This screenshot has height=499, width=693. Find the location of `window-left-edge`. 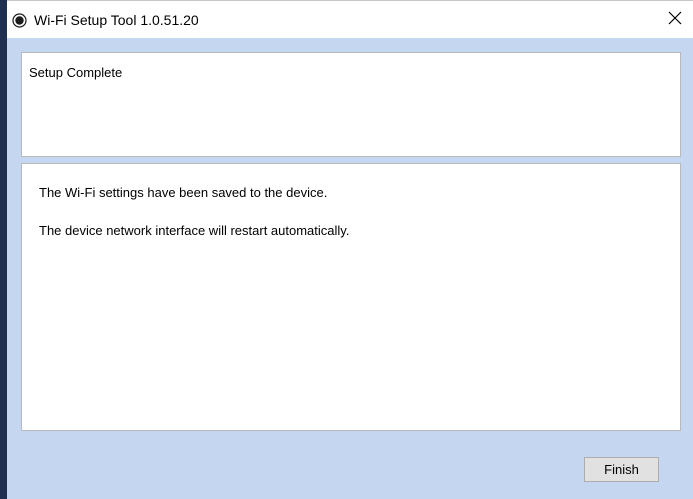

window-left-edge is located at coordinates (3, 249).